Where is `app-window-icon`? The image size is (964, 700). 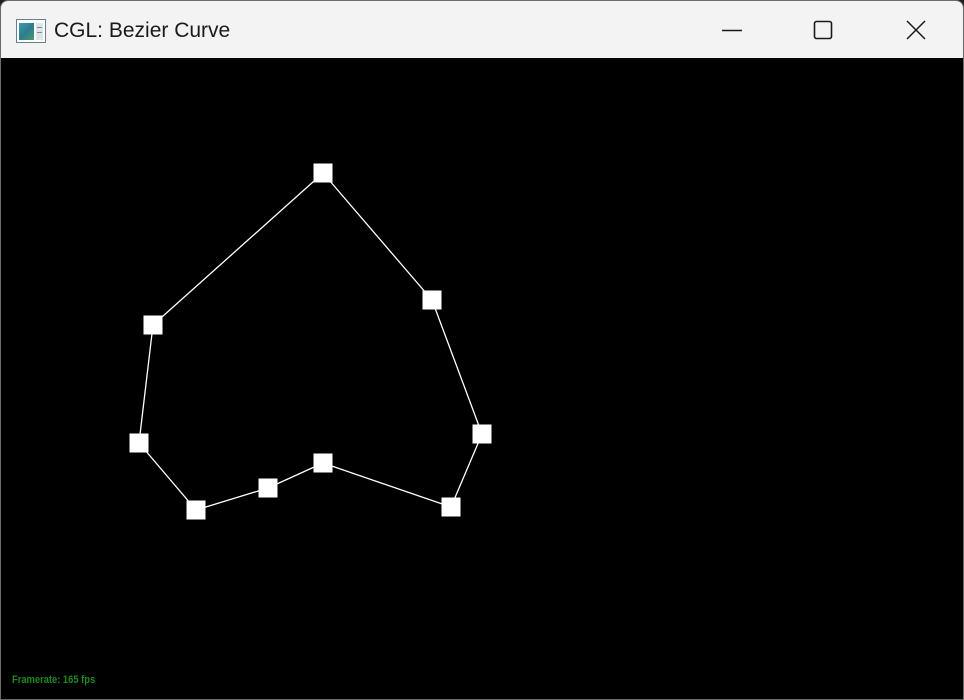
app-window-icon is located at coordinates (31, 31).